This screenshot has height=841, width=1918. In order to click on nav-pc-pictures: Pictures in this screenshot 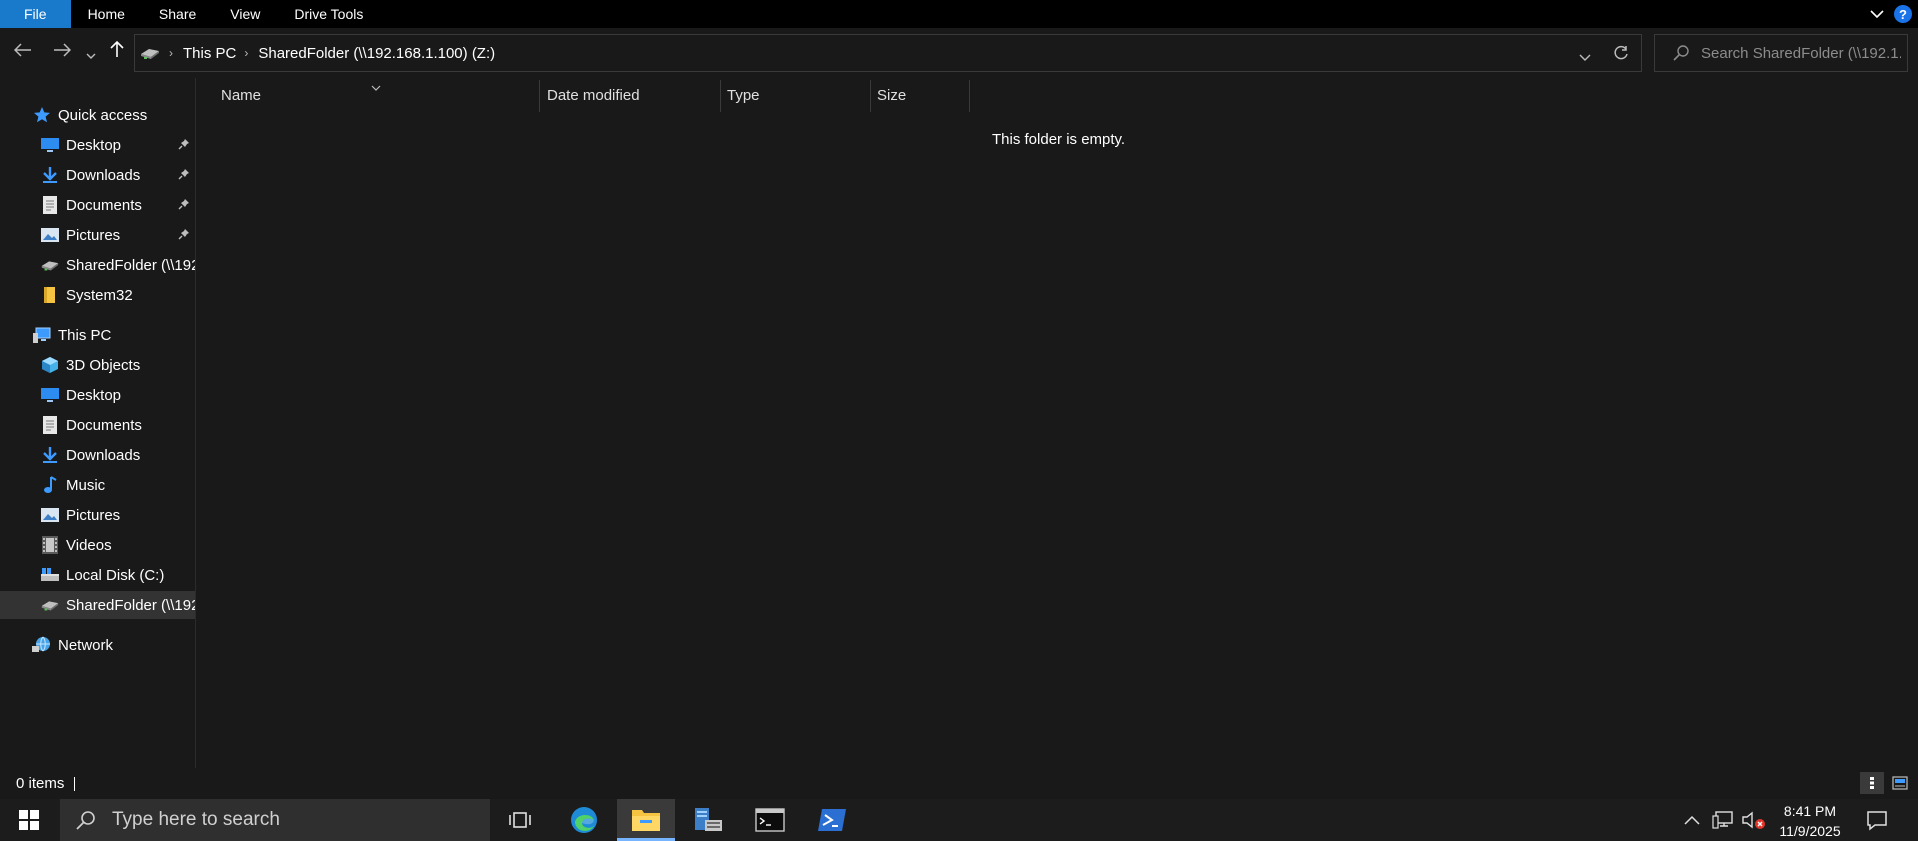, I will do `click(97, 515)`.